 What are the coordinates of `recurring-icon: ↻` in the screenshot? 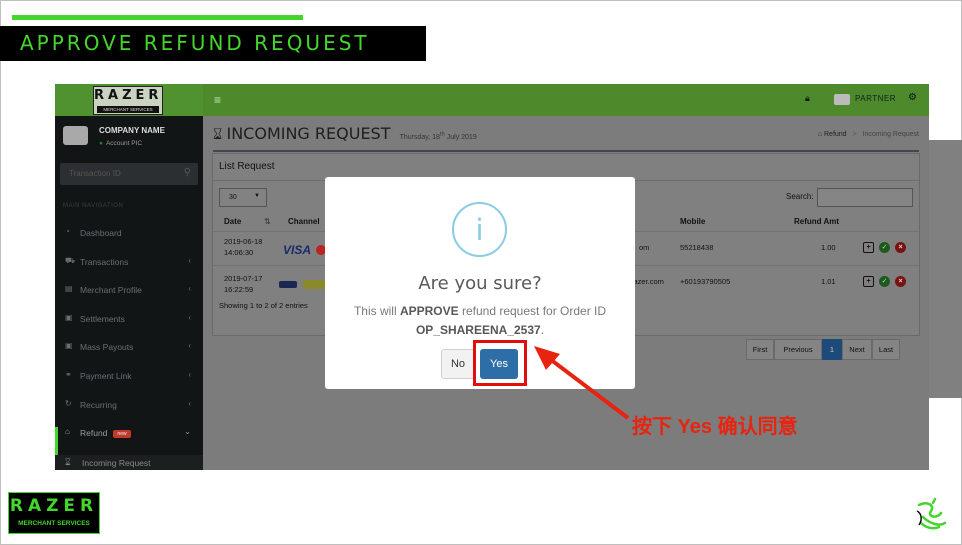 It's located at (68, 403).